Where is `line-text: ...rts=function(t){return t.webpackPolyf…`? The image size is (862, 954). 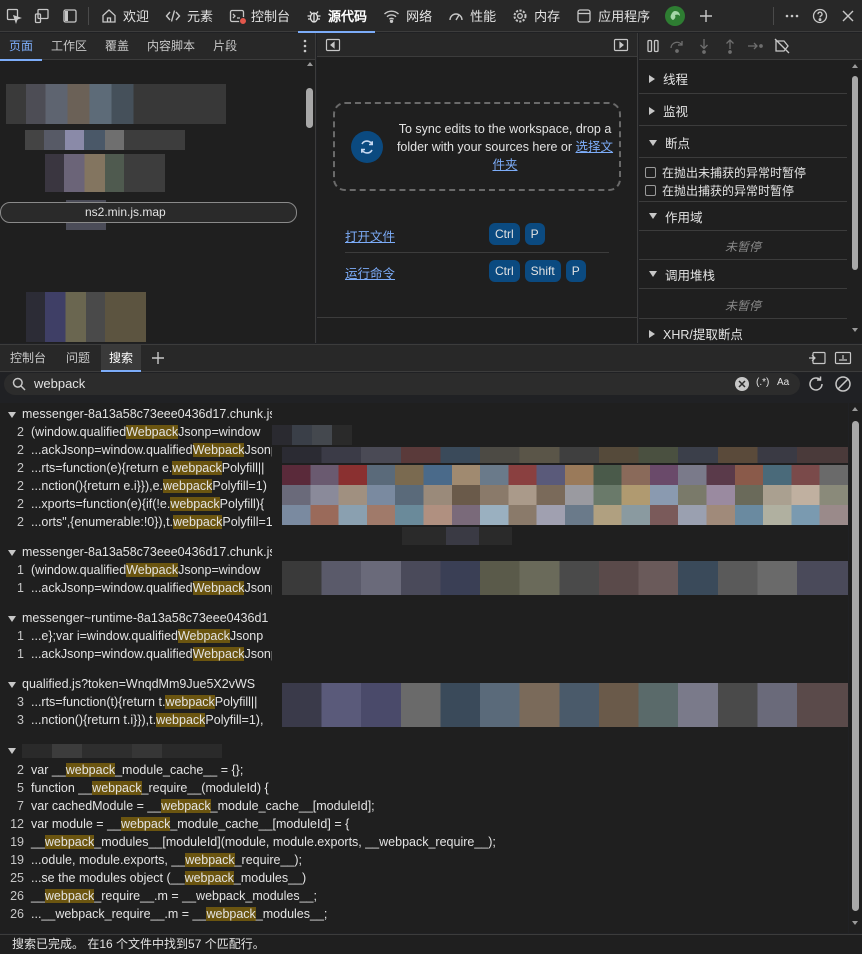
line-text: ...rts=function(t){return t.webpackPolyf… is located at coordinates (144, 702).